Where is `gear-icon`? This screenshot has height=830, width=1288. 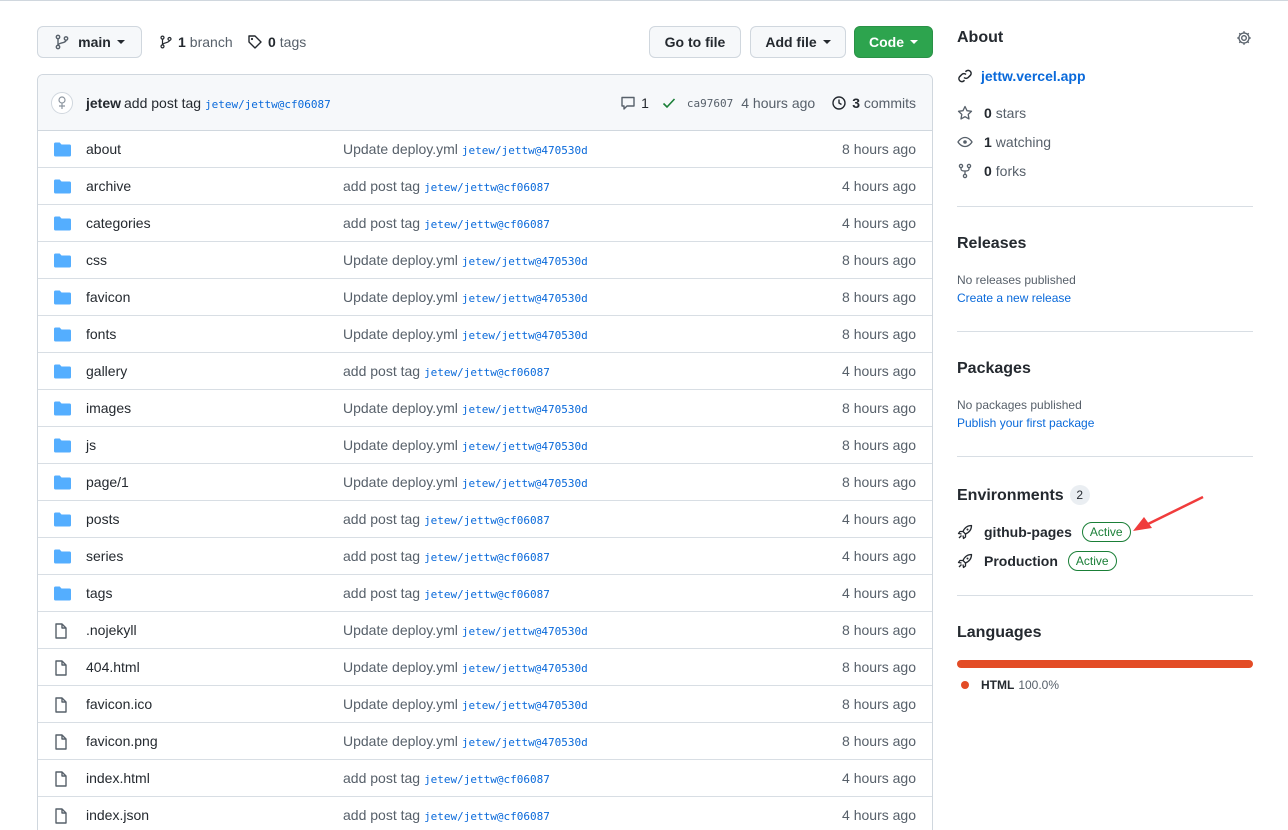 gear-icon is located at coordinates (1244, 38).